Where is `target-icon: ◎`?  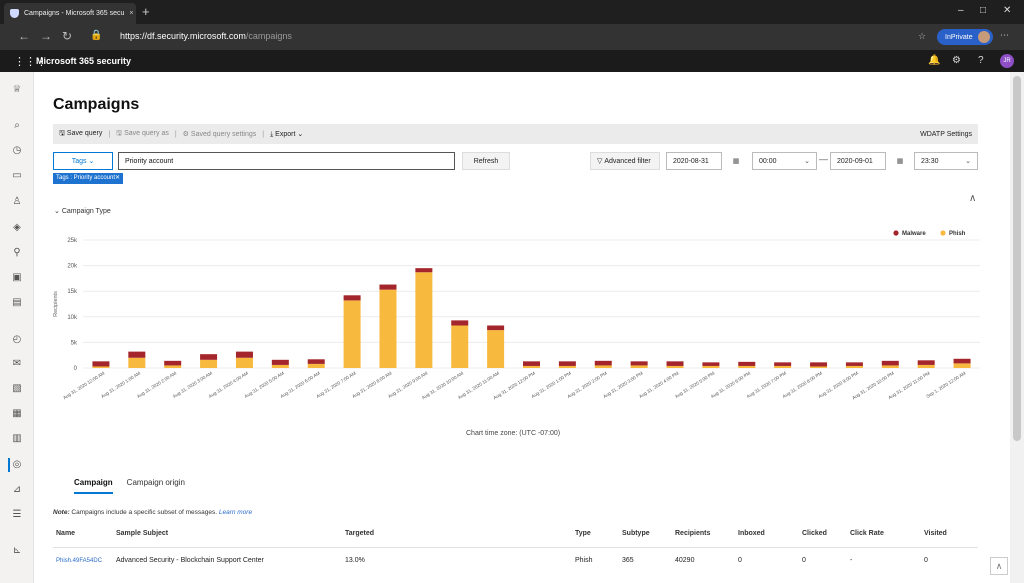 target-icon: ◎ is located at coordinates (17, 465).